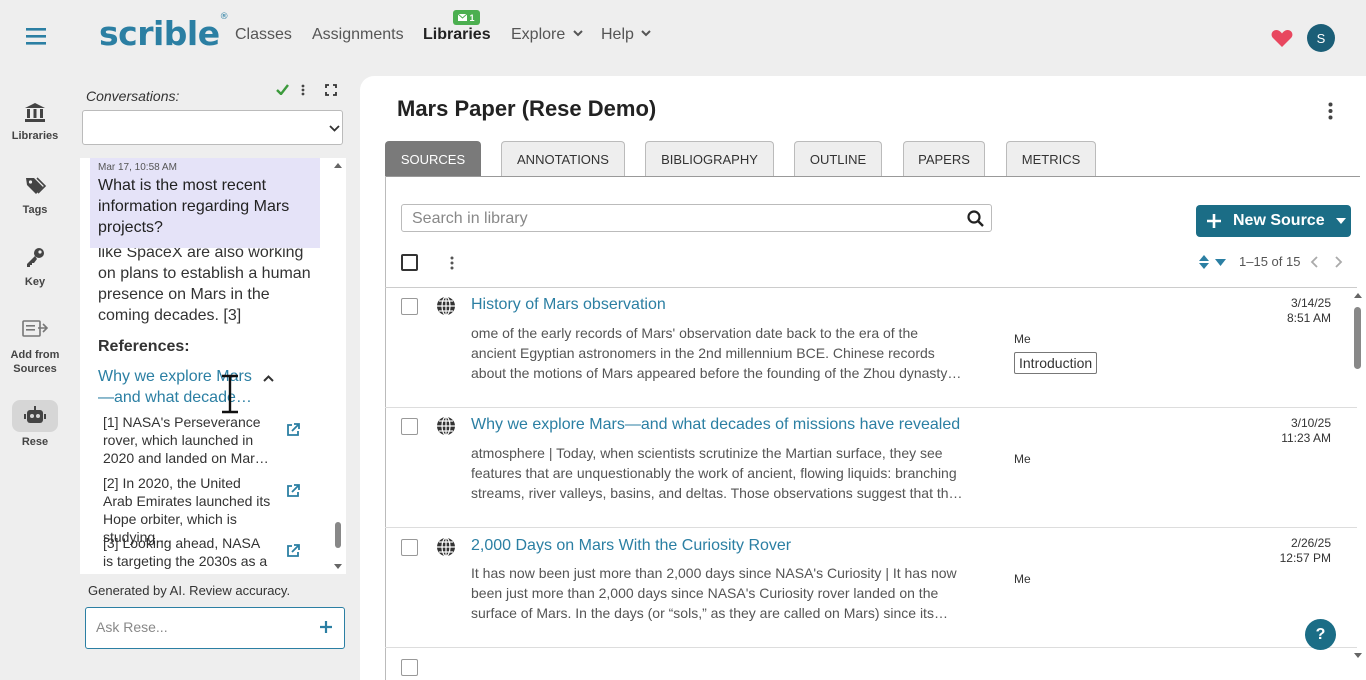  Describe the element at coordinates (1282, 38) in the screenshot. I see `heart-icon` at that location.